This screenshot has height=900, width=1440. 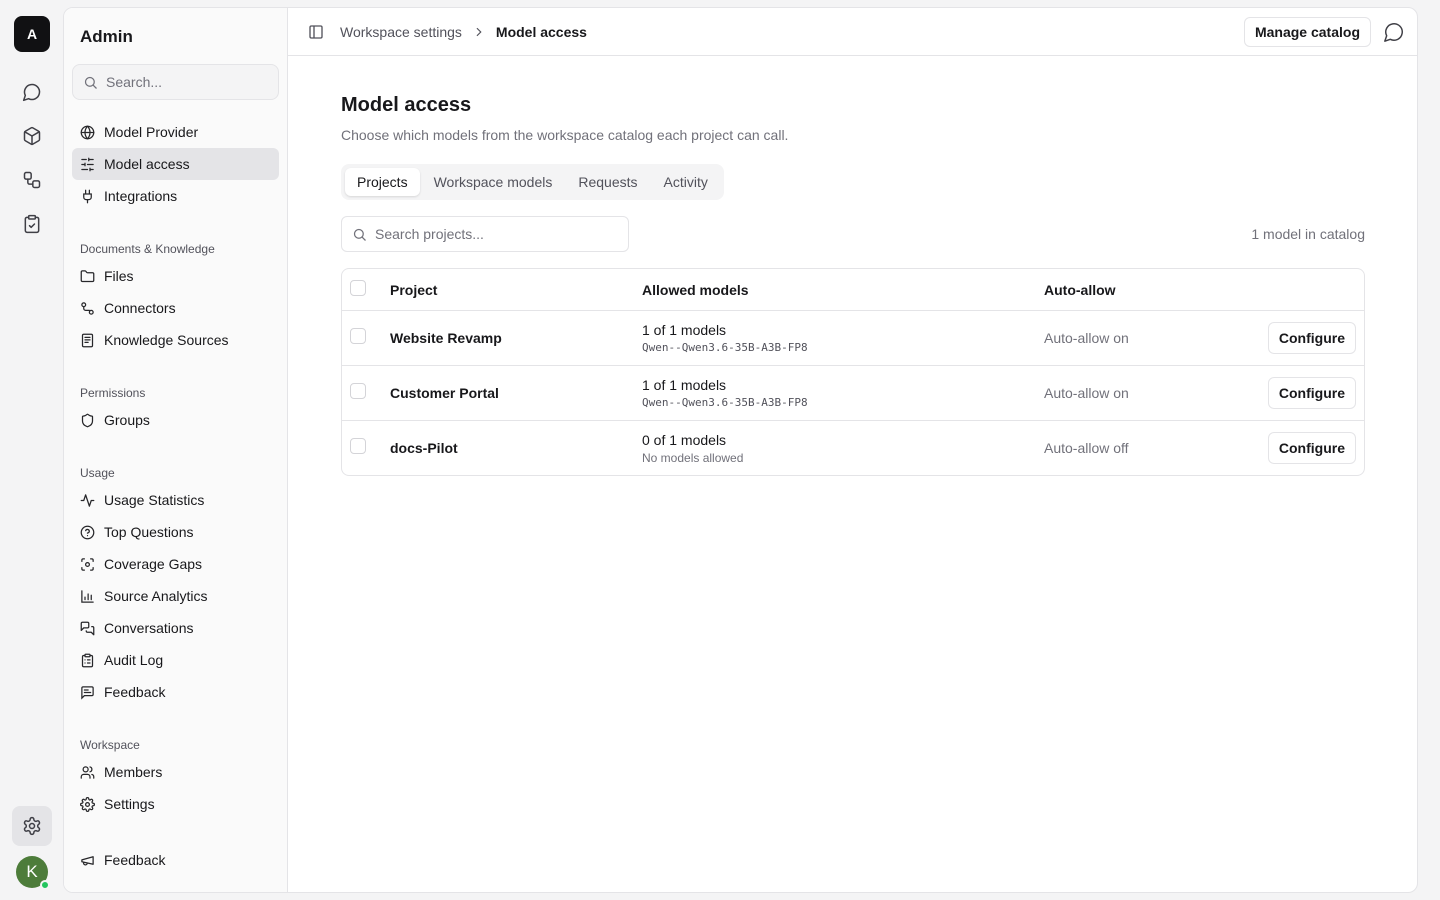 I want to click on page-title: Model access, so click(x=406, y=105).